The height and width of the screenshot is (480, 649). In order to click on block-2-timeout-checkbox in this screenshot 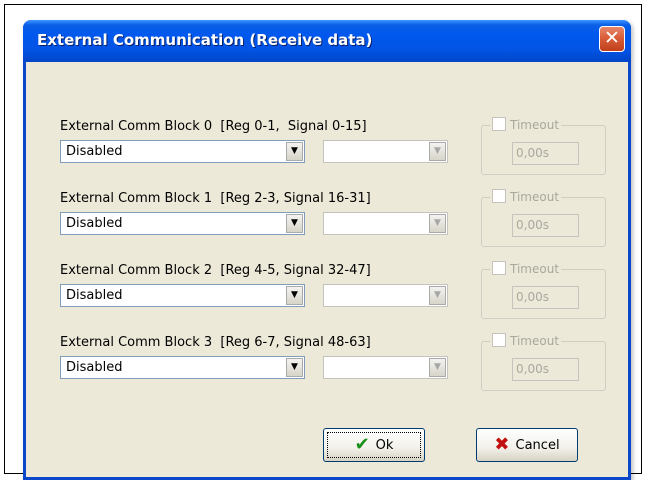, I will do `click(499, 268)`.